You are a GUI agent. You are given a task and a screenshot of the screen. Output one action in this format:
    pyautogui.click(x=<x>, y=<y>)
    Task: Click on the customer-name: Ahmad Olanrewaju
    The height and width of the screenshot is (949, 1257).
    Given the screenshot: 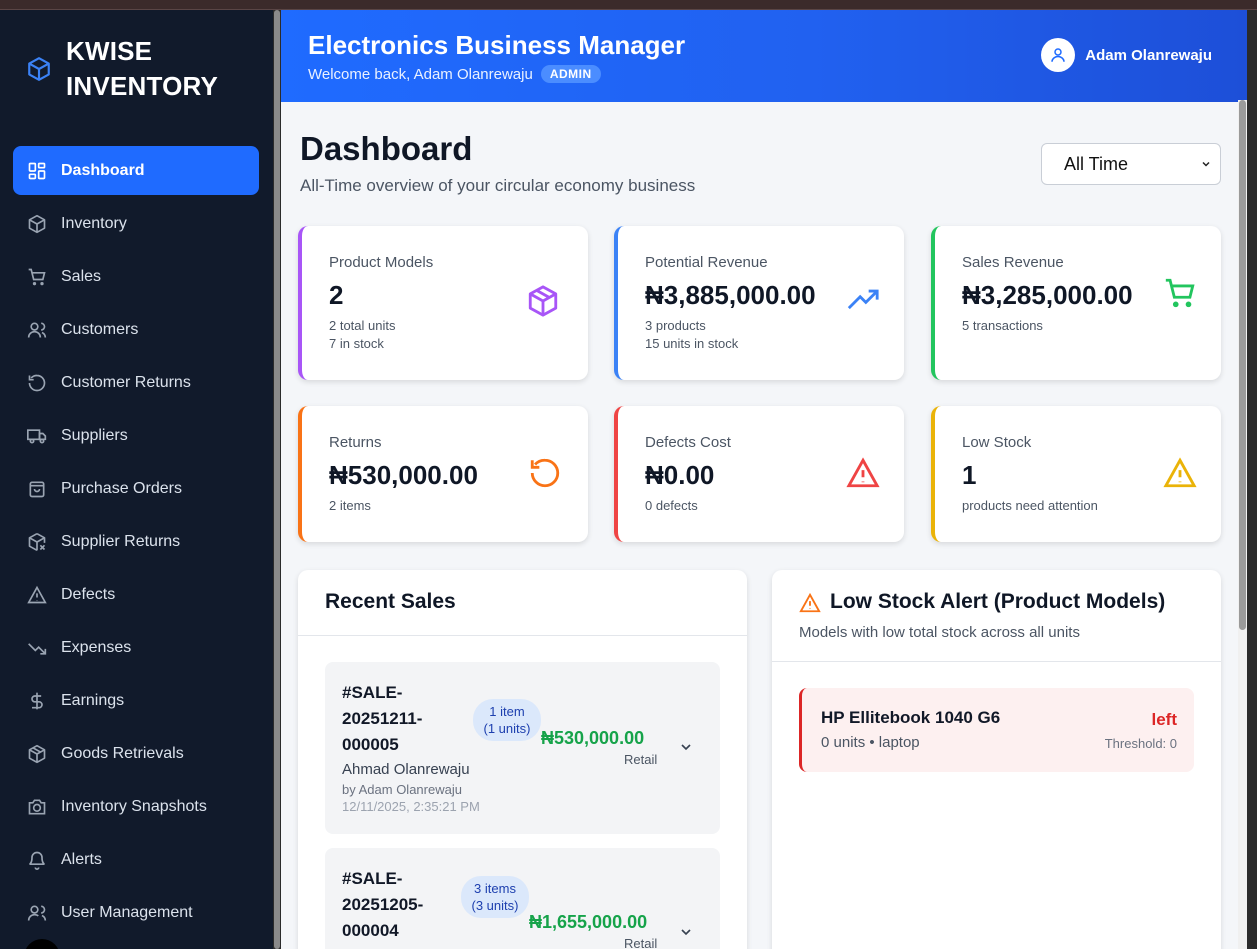 What is the action you would take?
    pyautogui.click(x=406, y=769)
    